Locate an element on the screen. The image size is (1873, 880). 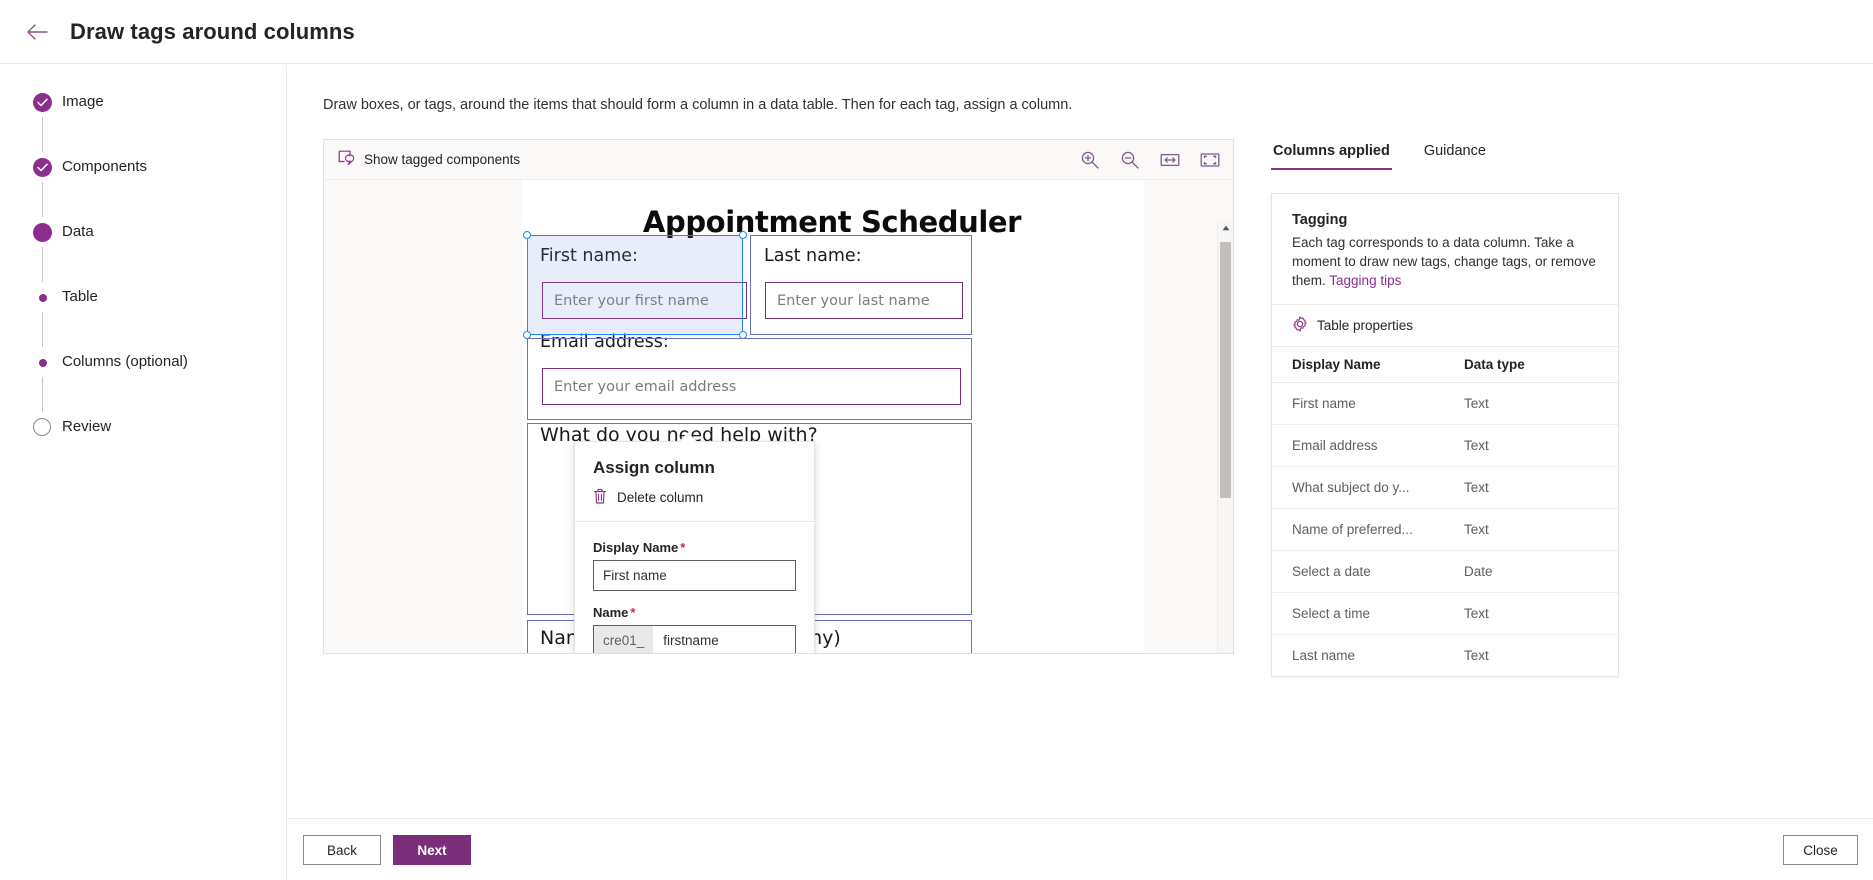
table-row: Select a date Date is located at coordinates (1445, 571).